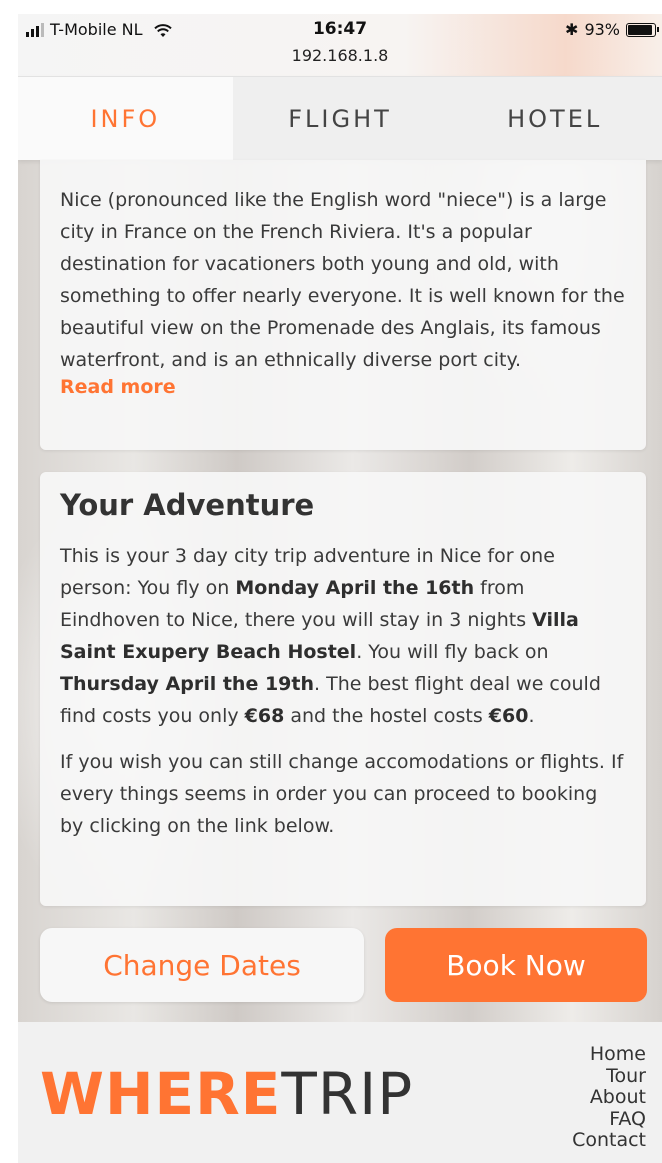 The width and height of the screenshot is (662, 1163). I want to click on footer-link-tour: Tour, so click(609, 1076).